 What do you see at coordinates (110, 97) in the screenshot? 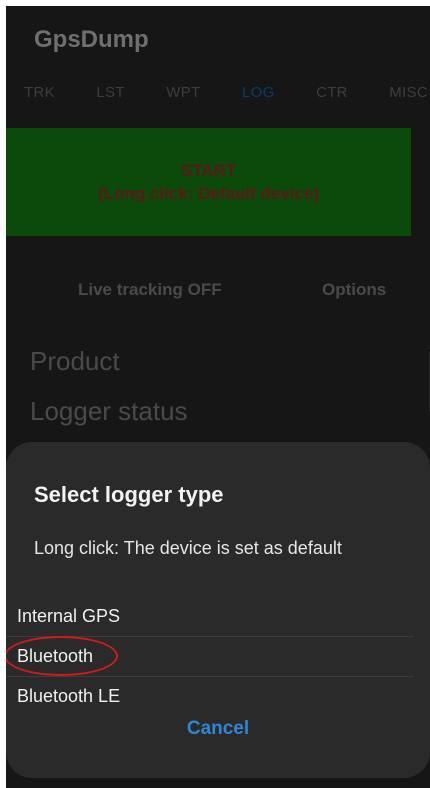
I see `tab-lst: LST` at bounding box center [110, 97].